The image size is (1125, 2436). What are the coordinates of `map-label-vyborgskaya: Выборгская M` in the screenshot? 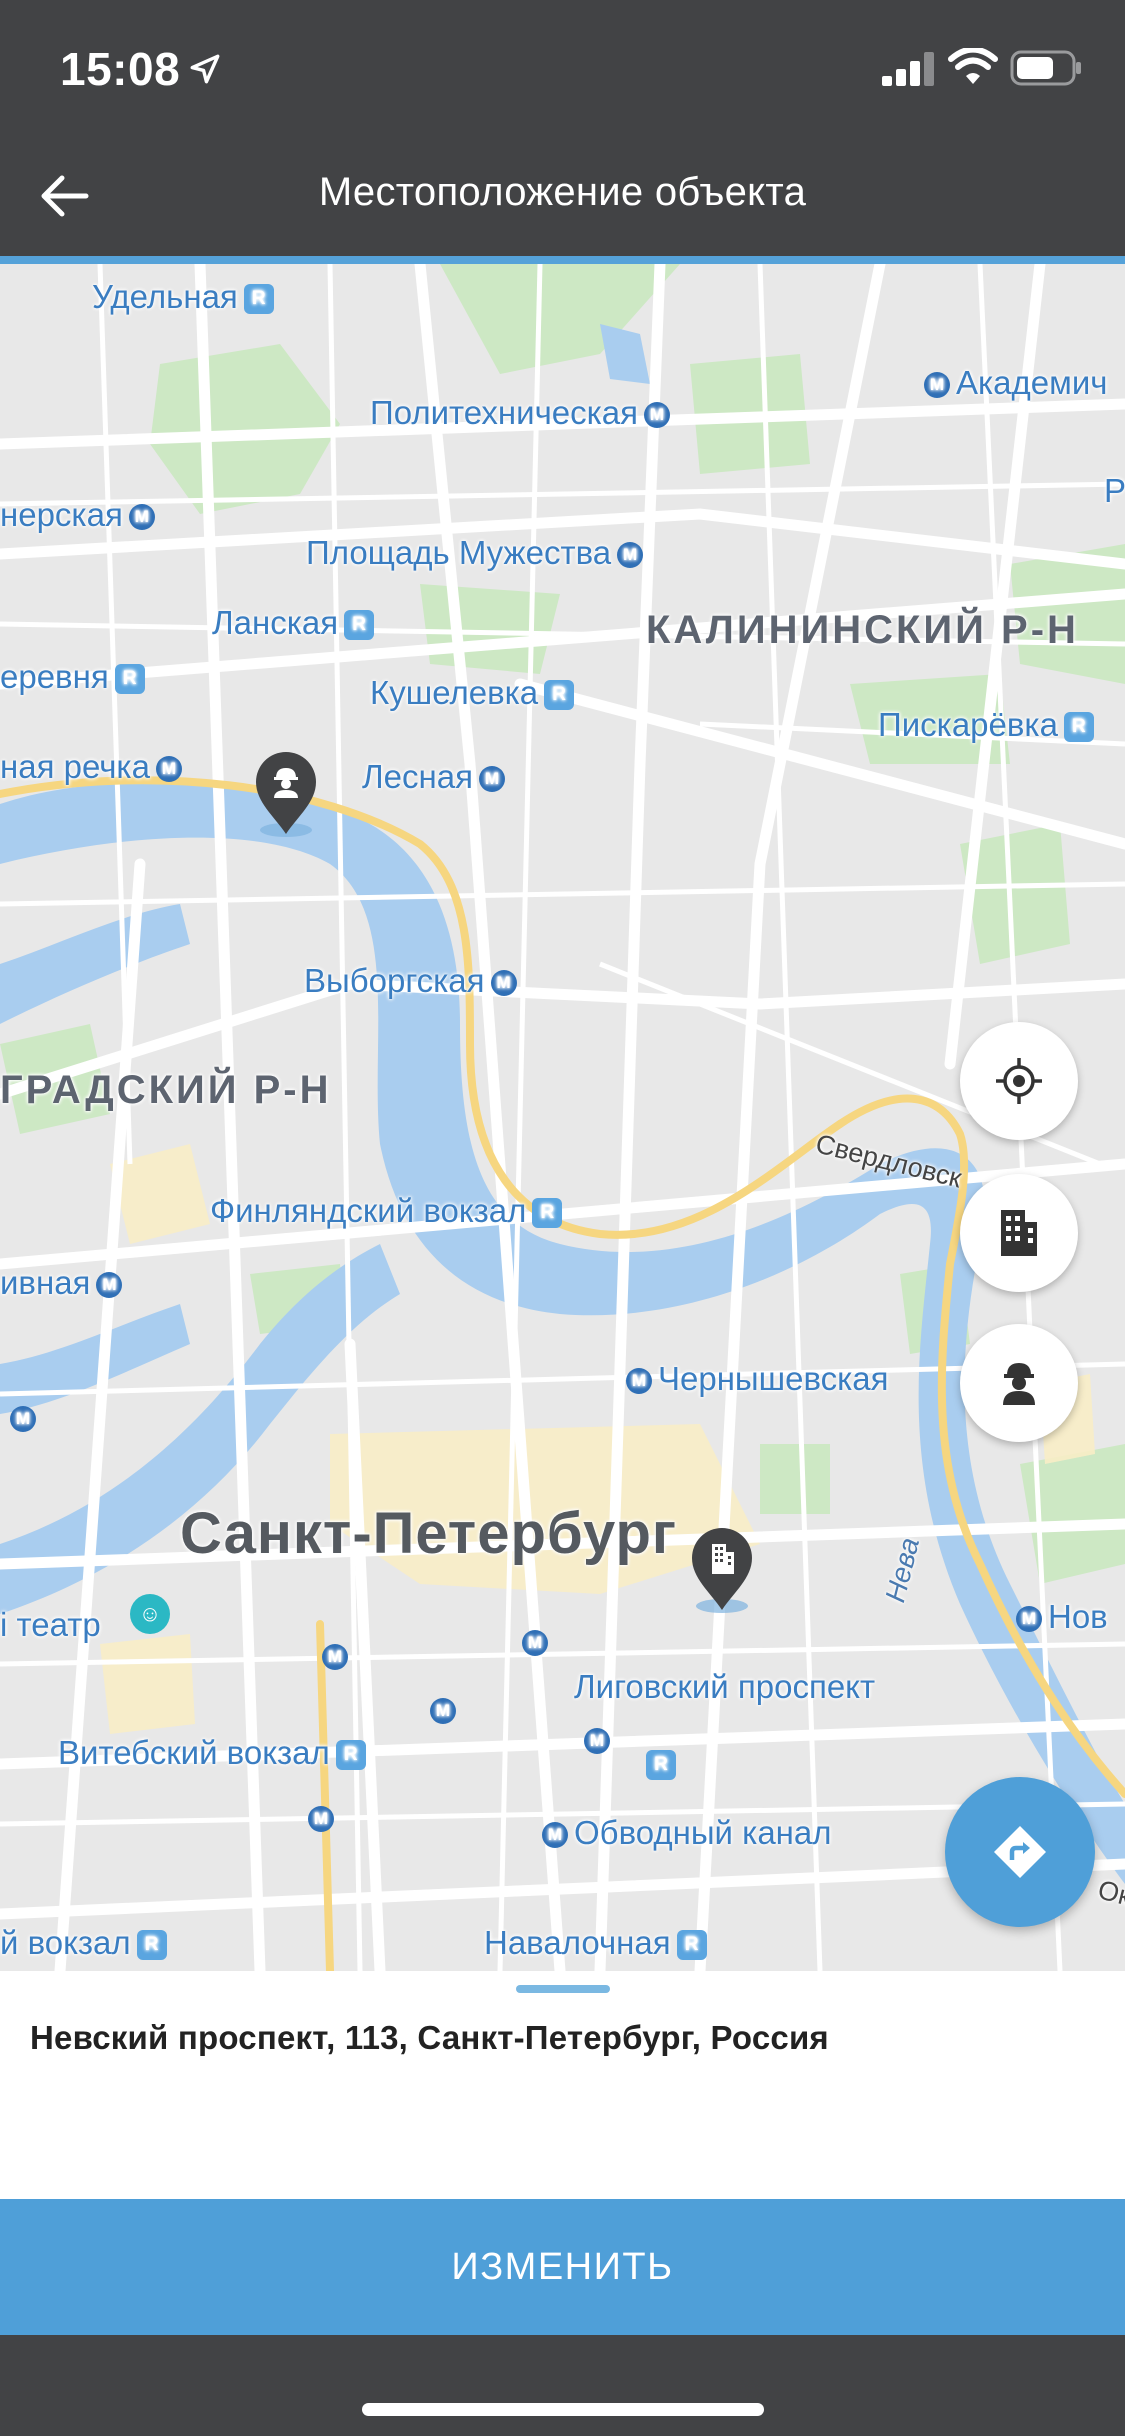 It's located at (413, 981).